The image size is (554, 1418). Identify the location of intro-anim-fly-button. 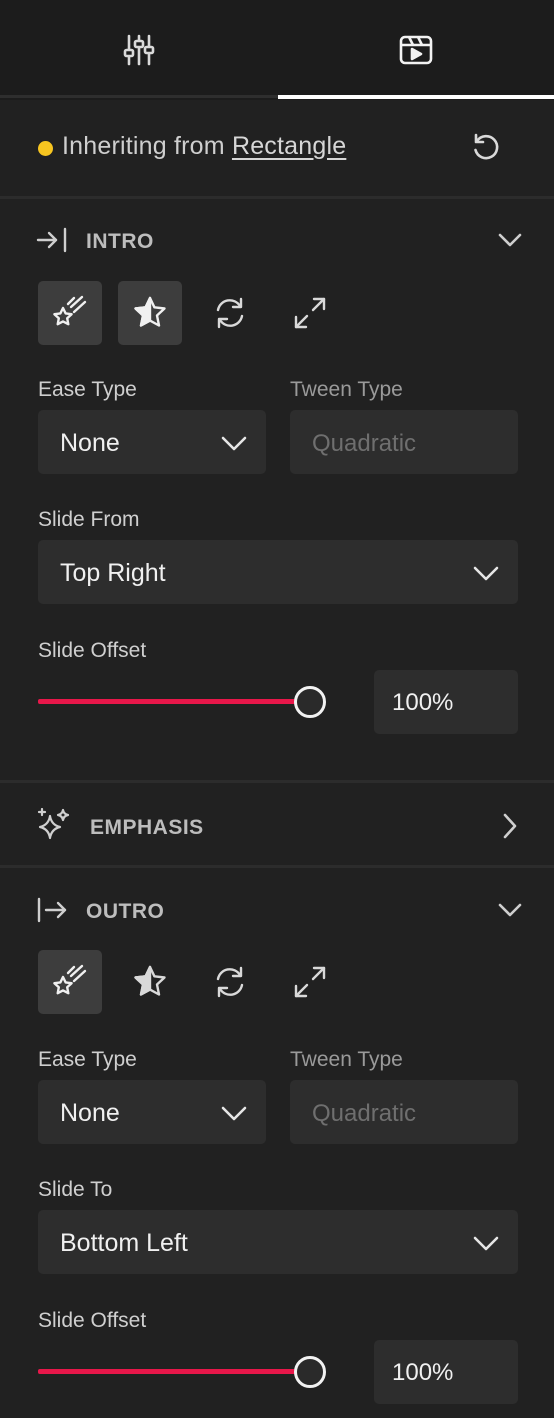
(70, 313).